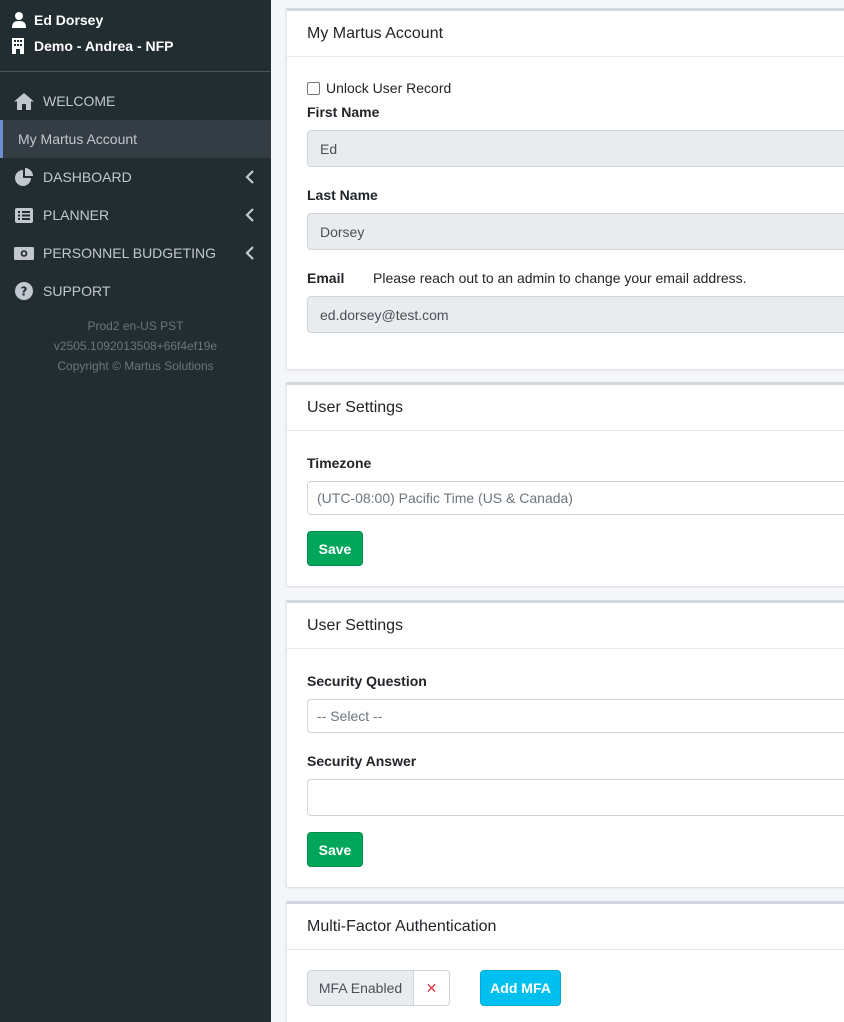 The image size is (844, 1022). I want to click on list-icon, so click(24, 215).